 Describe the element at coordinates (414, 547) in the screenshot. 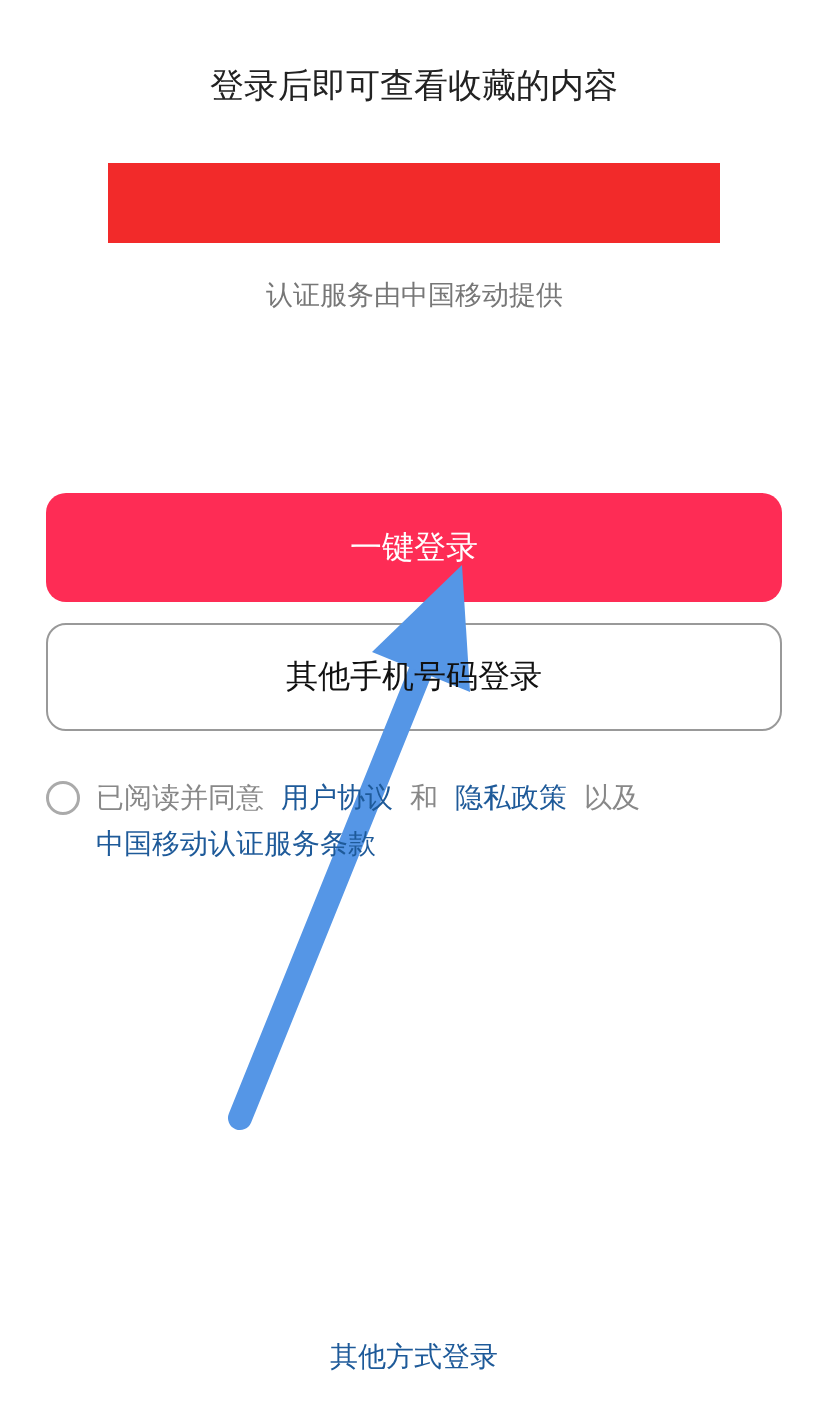

I see `one-click-login-button: 一键登录` at that location.